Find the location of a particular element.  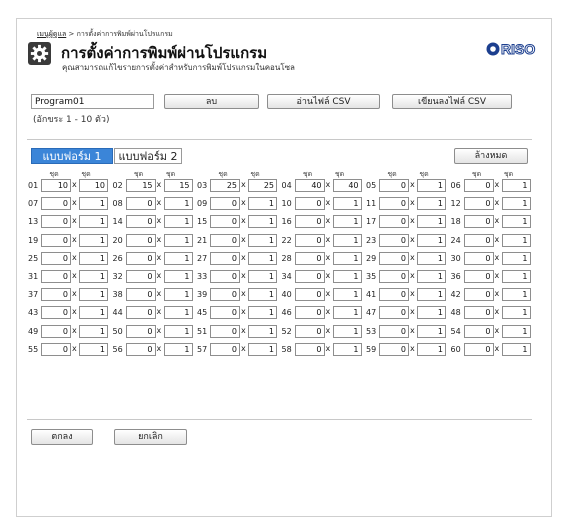

copies-input: 25 is located at coordinates (225, 185).